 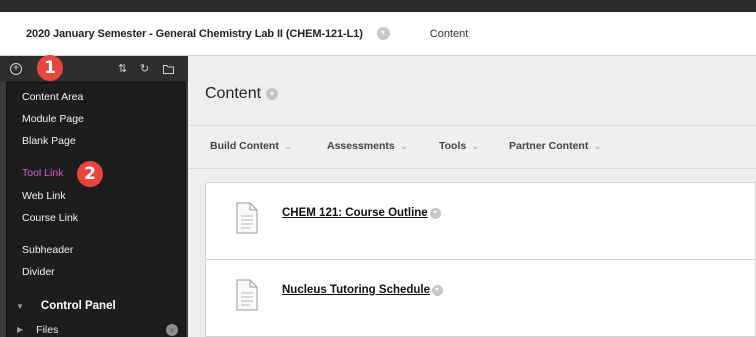 I want to click on menu-item-divider: Divider, so click(x=38, y=272).